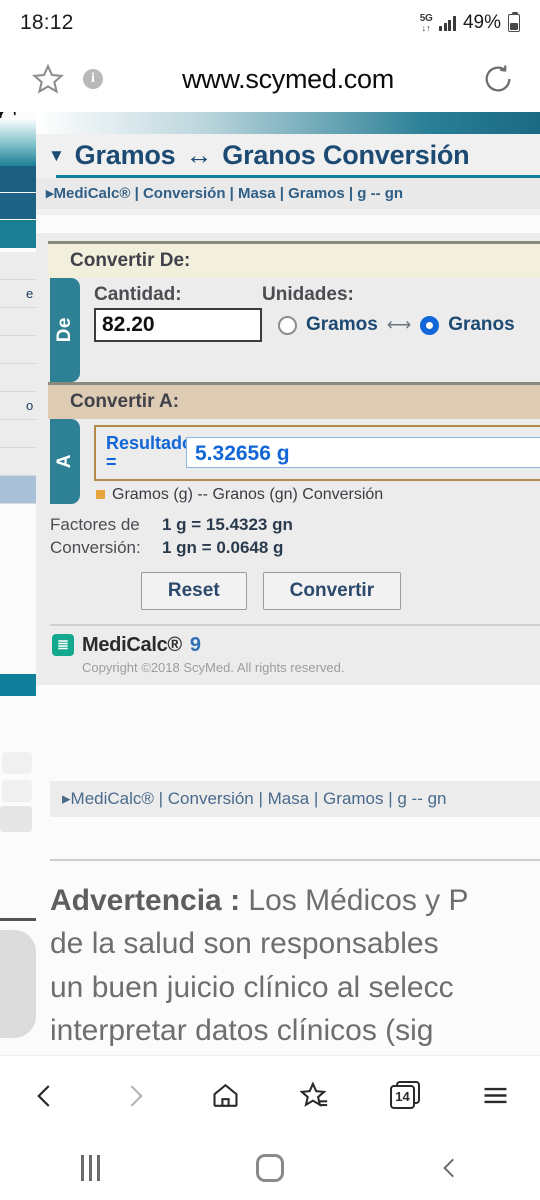 The image size is (540, 1200). What do you see at coordinates (18, 294) in the screenshot?
I see `list-item: e` at bounding box center [18, 294].